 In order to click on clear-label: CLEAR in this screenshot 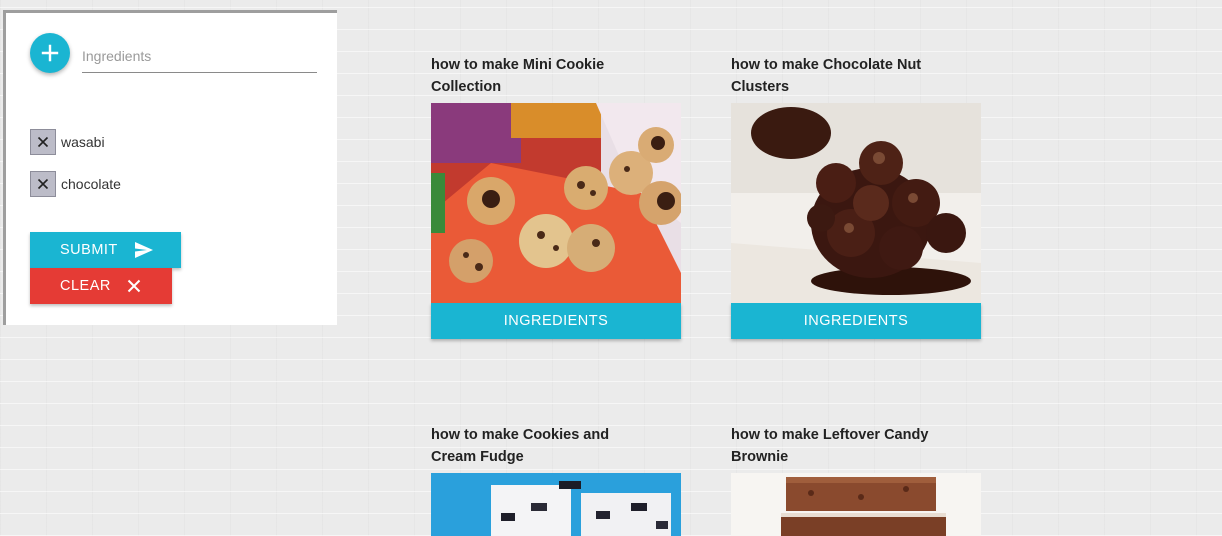, I will do `click(85, 286)`.